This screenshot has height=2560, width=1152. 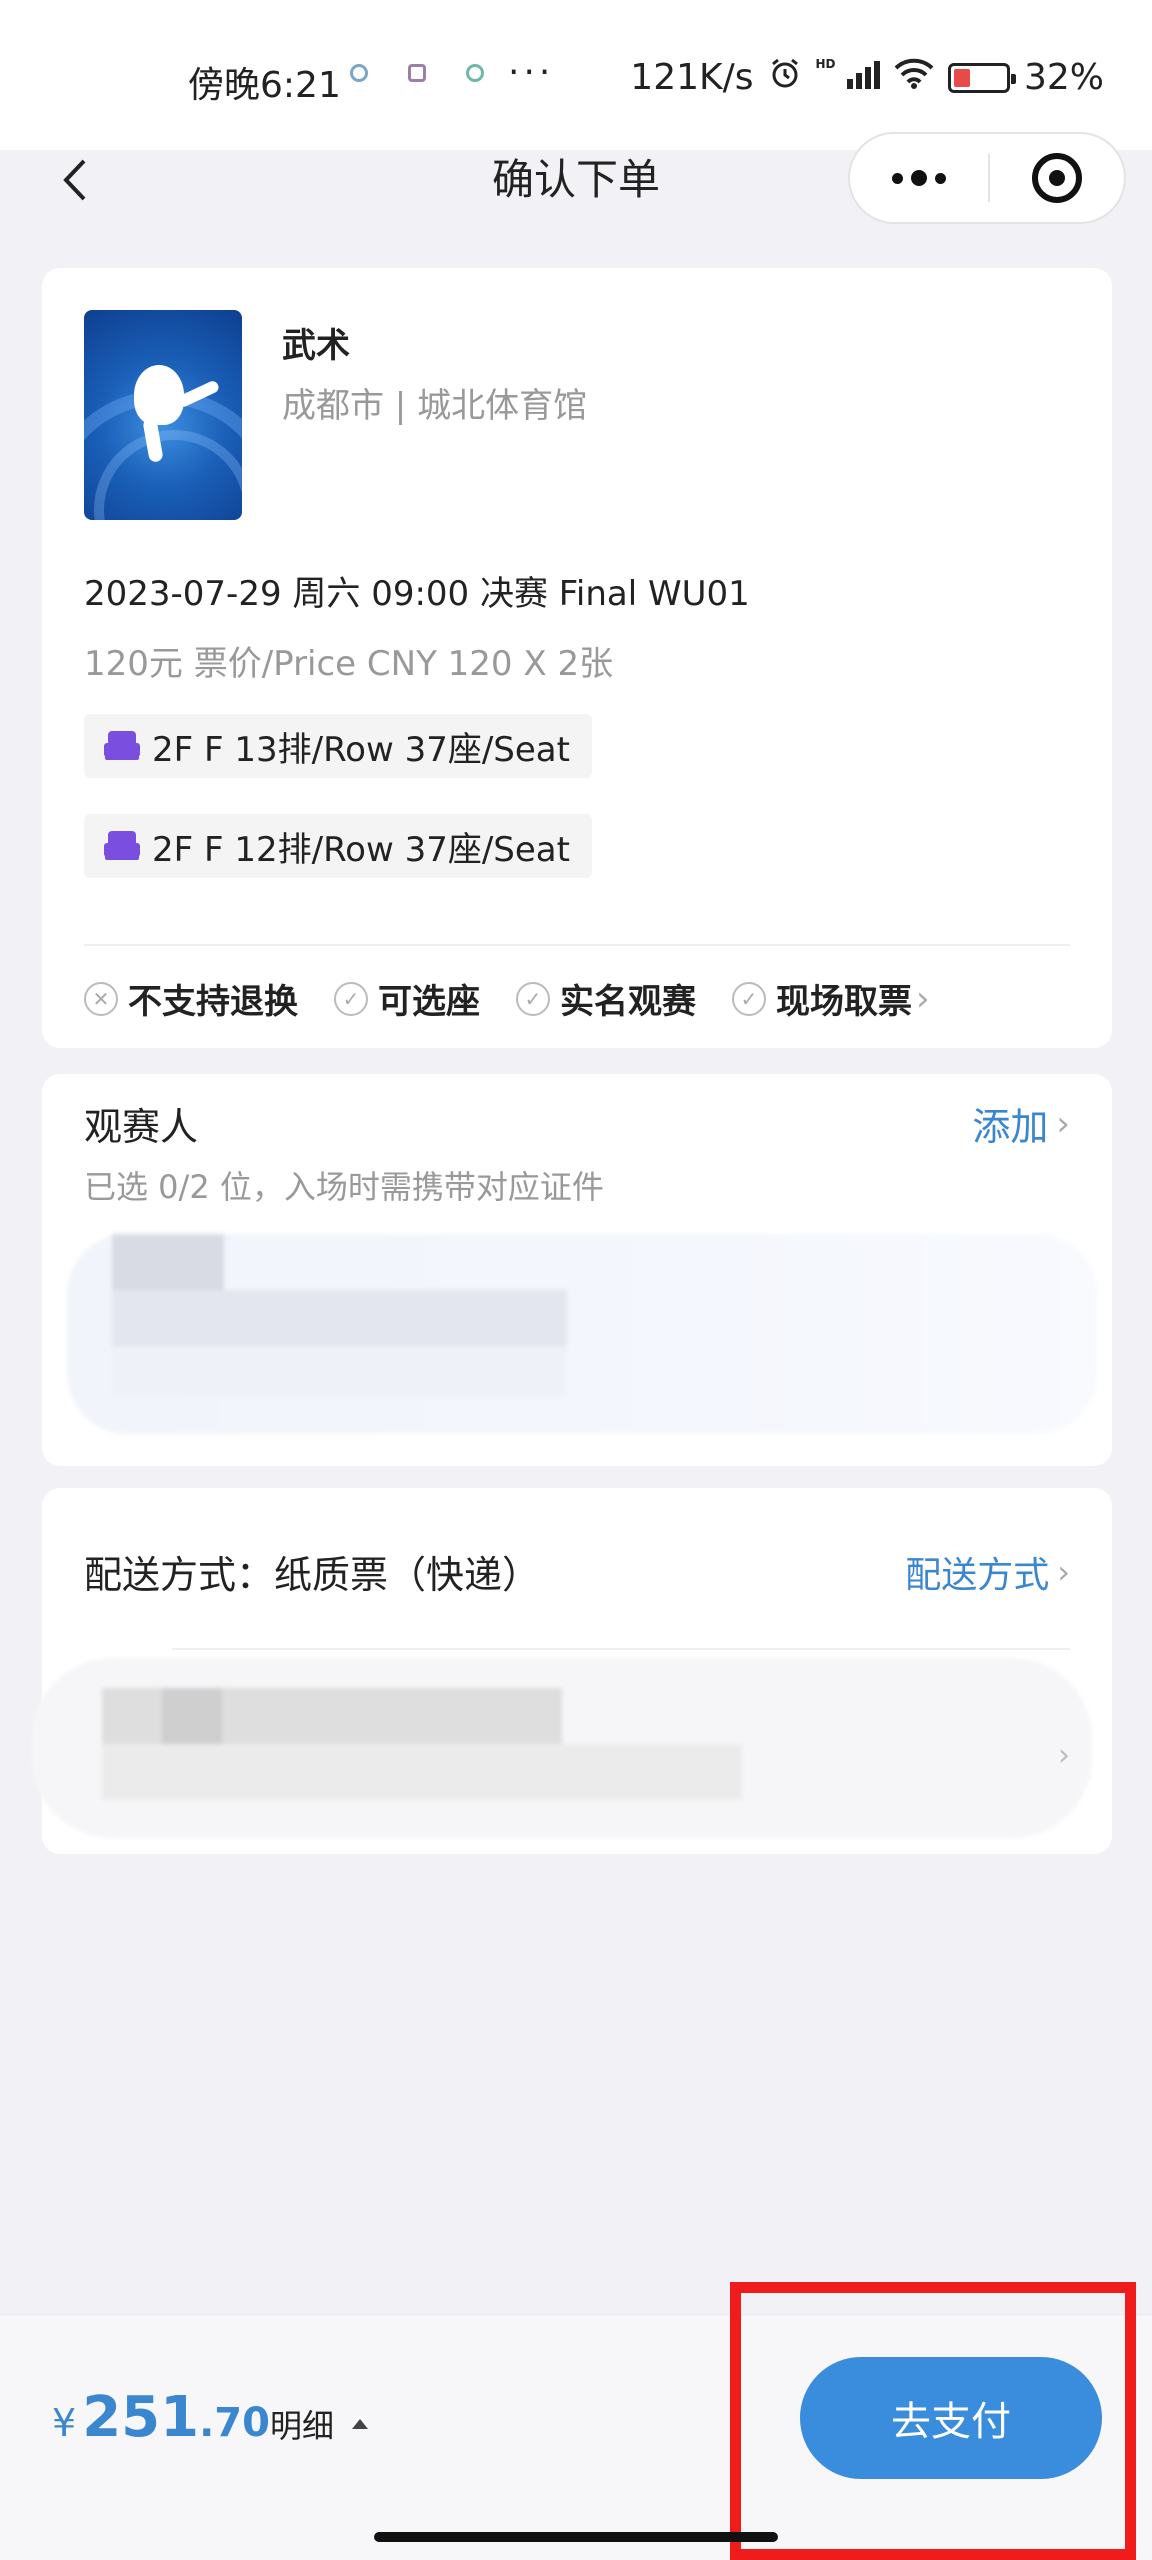 I want to click on bottom-bar: ¥ 251 .70 明细 去支付, so click(x=576, y=2437).